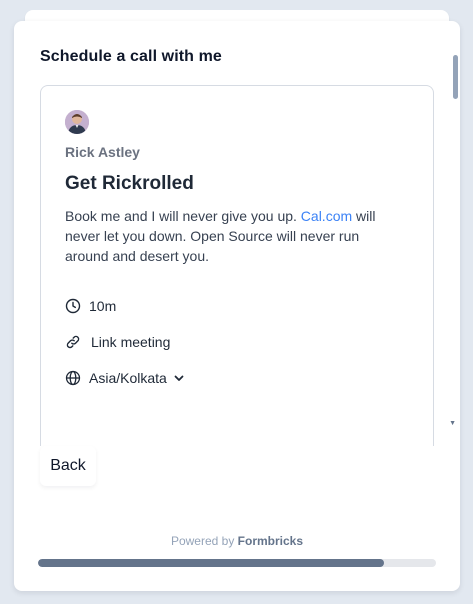 The height and width of the screenshot is (604, 473). Describe the element at coordinates (181, 216) in the screenshot. I see `description-text-start: Book me and I will never give you up.` at that location.